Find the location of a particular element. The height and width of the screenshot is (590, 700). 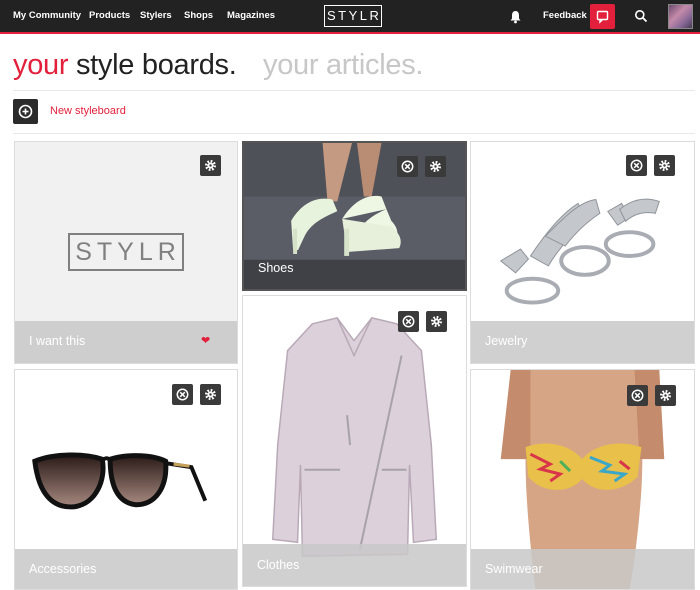

board-card-i-want-this: STYLR I want this ❤ is located at coordinates (126, 252).